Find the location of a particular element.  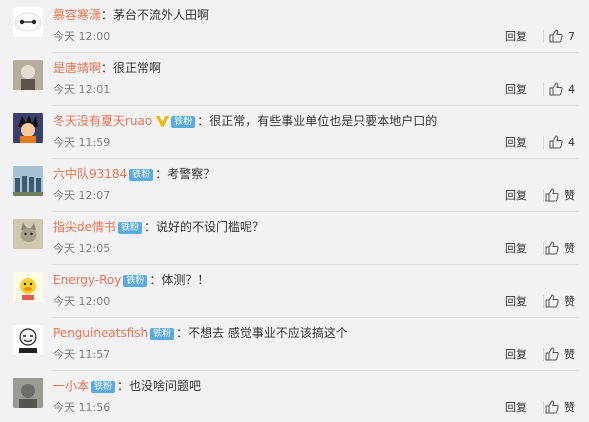

username-link: 指尖de情书 is located at coordinates (84, 227).